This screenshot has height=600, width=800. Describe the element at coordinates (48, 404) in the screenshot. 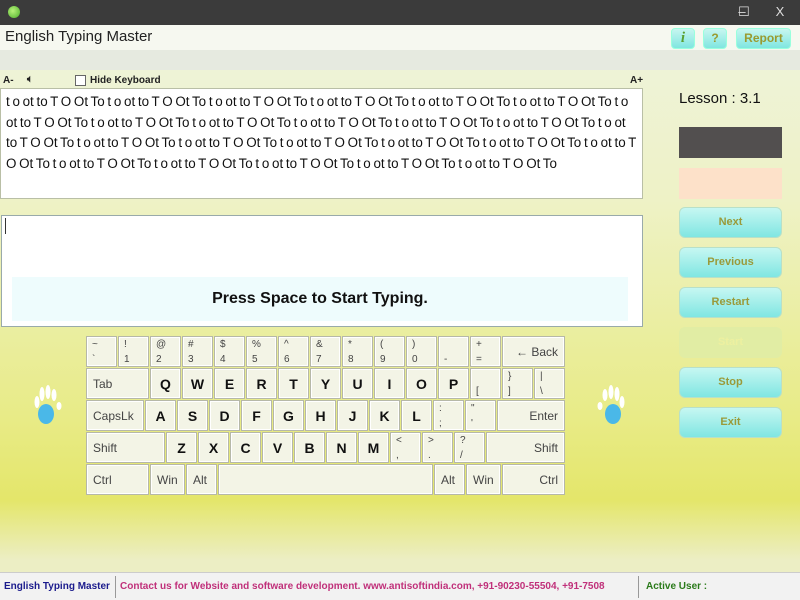

I see `left-hand-icon` at that location.